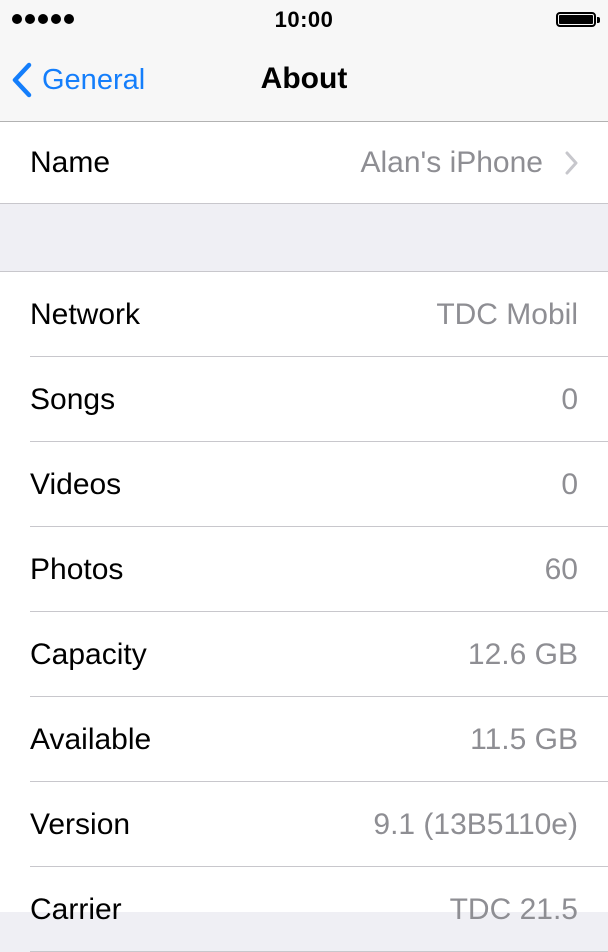 Image resolution: width=608 pixels, height=952 pixels. Describe the element at coordinates (475, 824) in the screenshot. I see `info-row-value: 9.1 (13B5110e)` at that location.